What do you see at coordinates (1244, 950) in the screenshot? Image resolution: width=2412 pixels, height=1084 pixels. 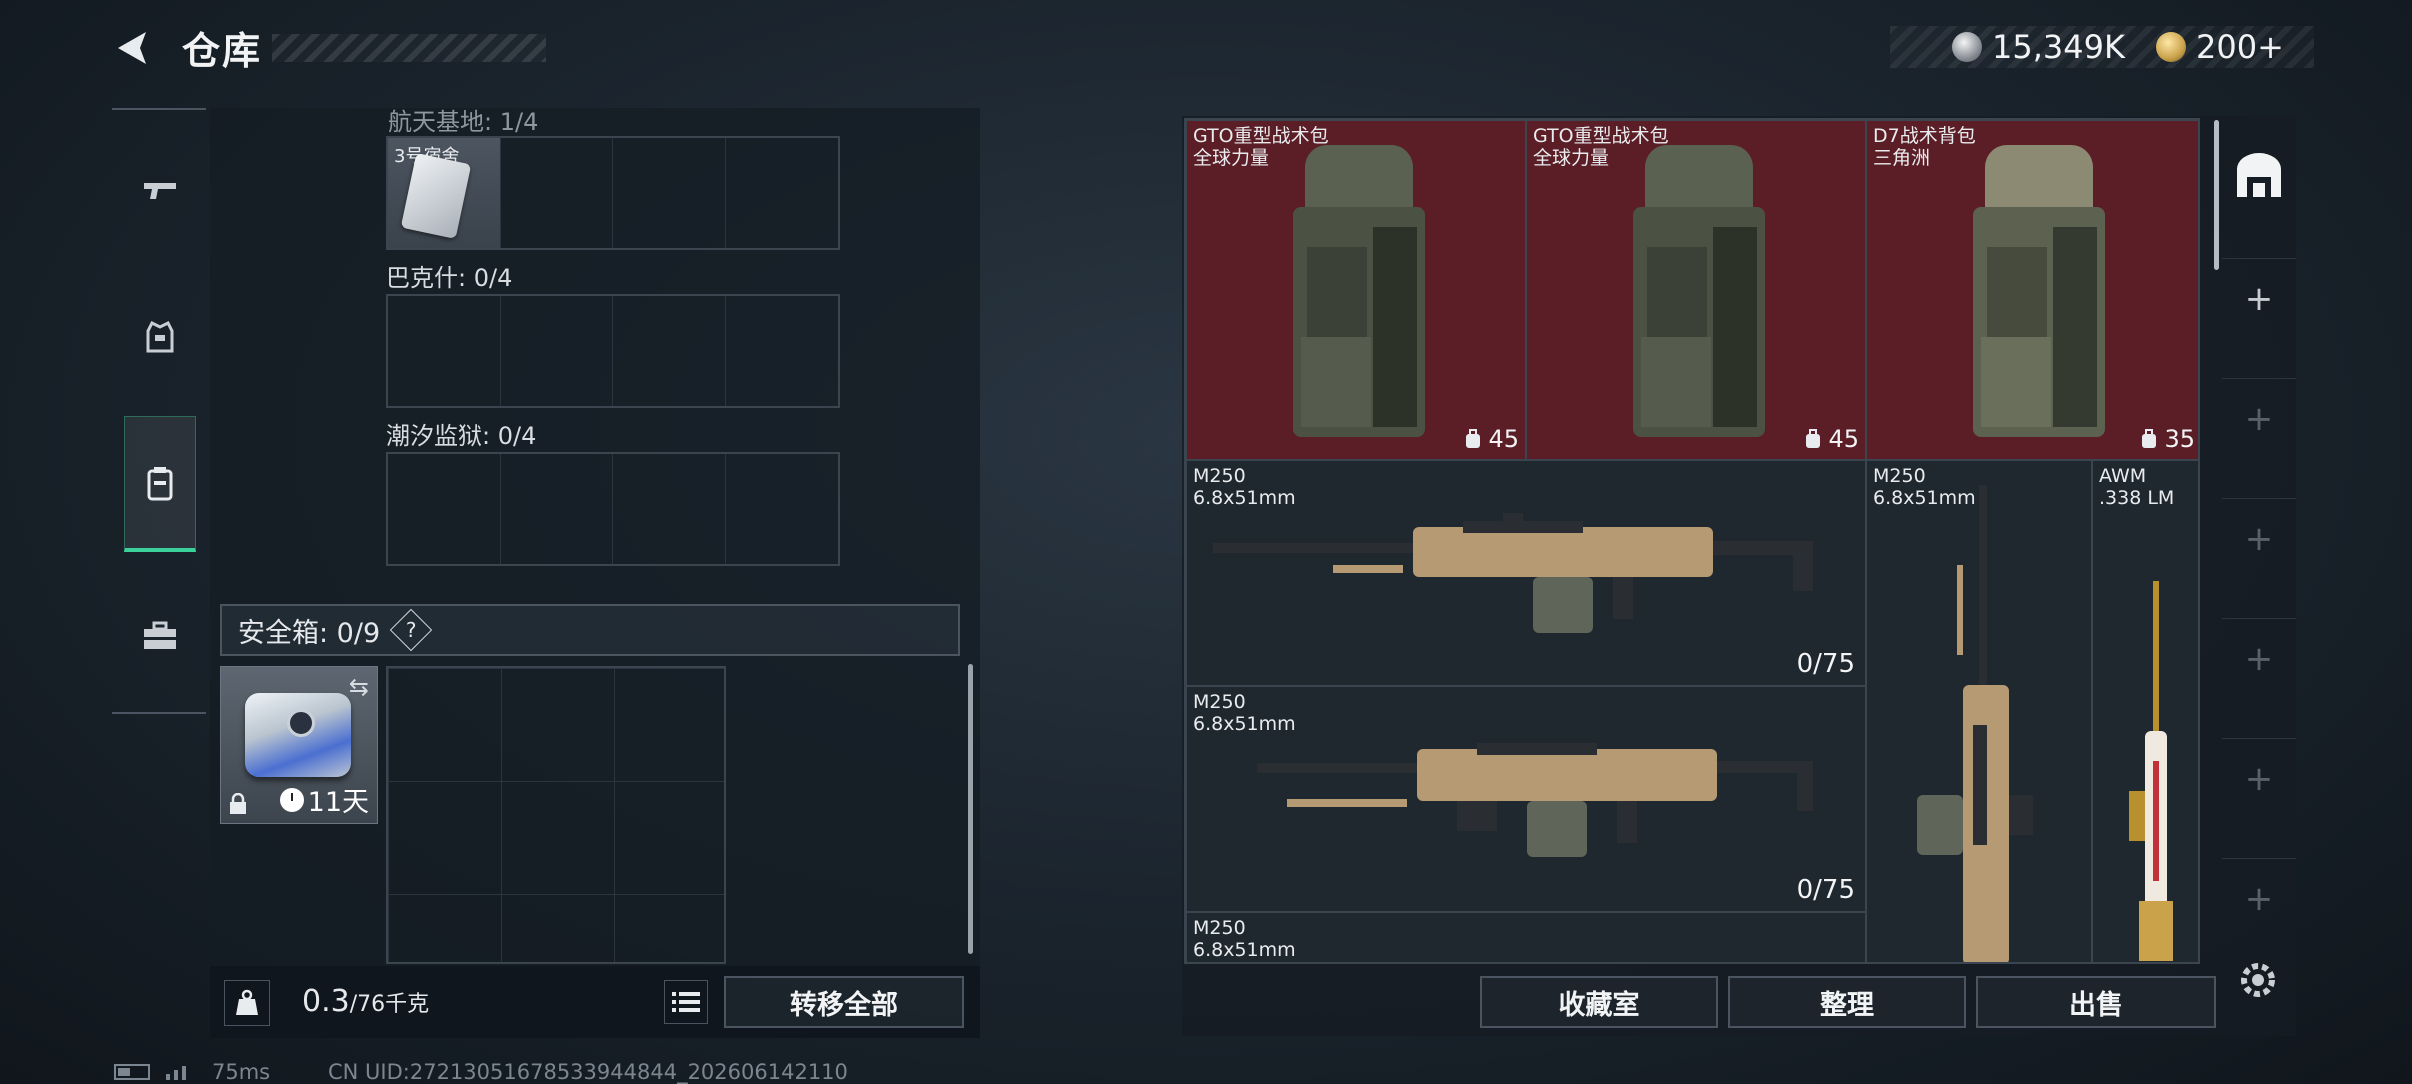 I see `item-subtitle: 6.8x51mm` at bounding box center [1244, 950].